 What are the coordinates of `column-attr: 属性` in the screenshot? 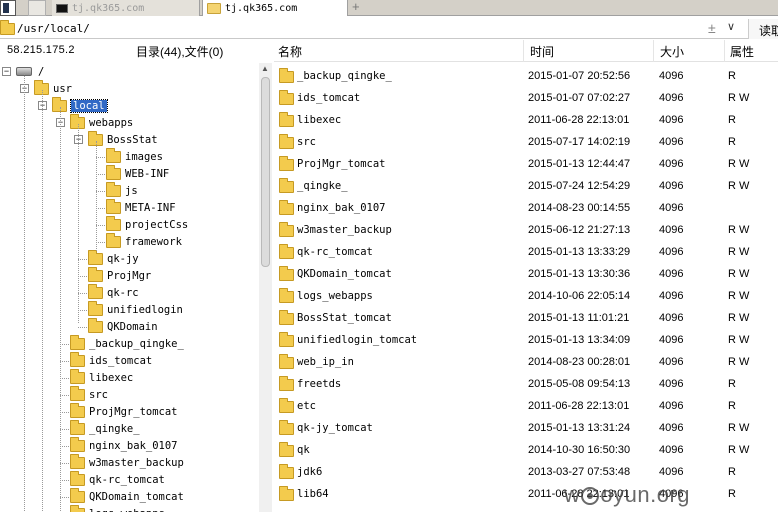 It's located at (740, 51).